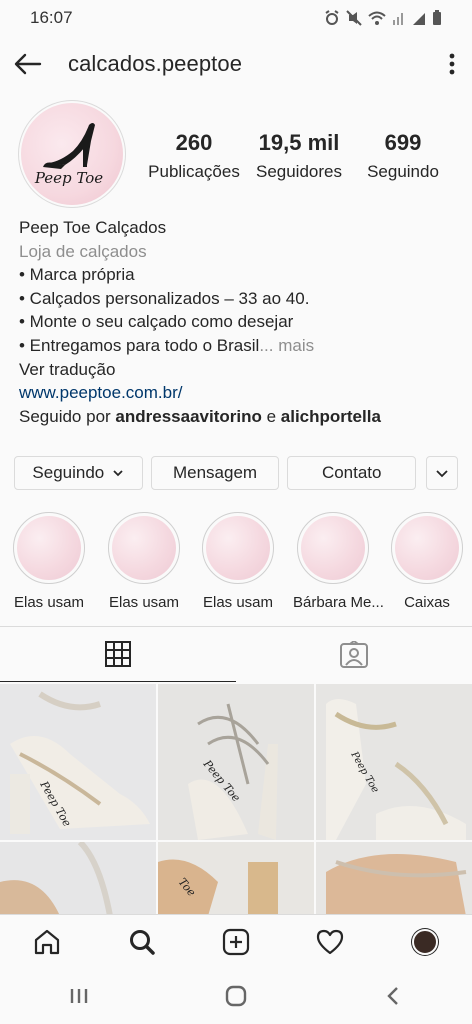 The width and height of the screenshot is (472, 1024). I want to click on tab-tagged, so click(354, 654).